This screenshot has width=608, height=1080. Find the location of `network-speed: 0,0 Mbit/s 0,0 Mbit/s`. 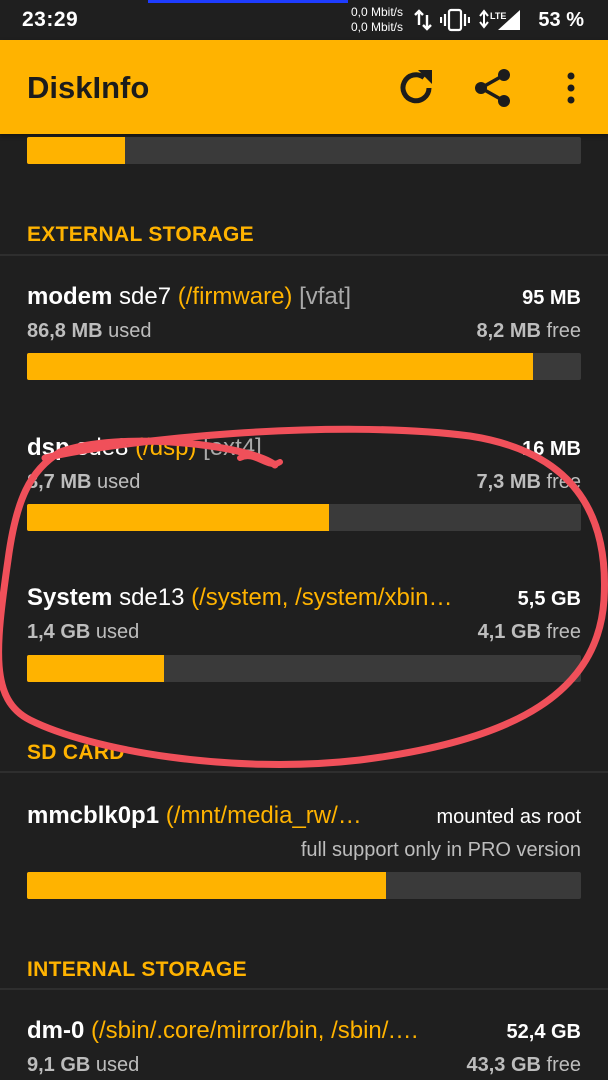

network-speed: 0,0 Mbit/s 0,0 Mbit/s is located at coordinates (377, 20).